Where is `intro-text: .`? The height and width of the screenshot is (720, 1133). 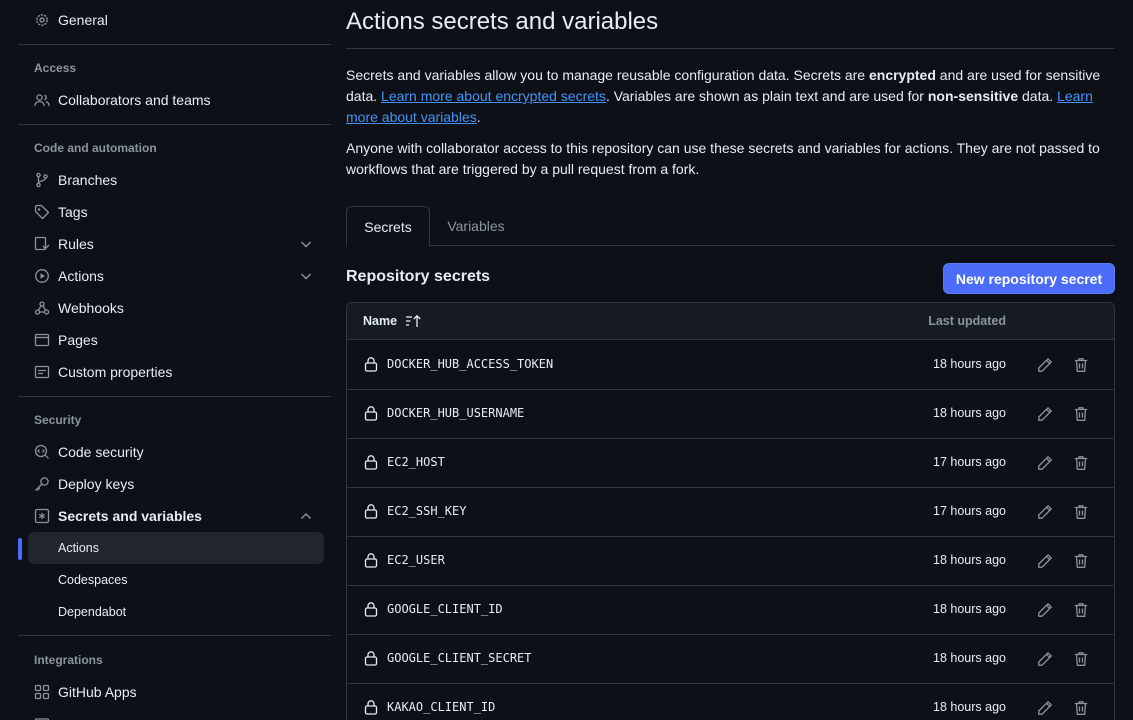 intro-text: . is located at coordinates (478, 117).